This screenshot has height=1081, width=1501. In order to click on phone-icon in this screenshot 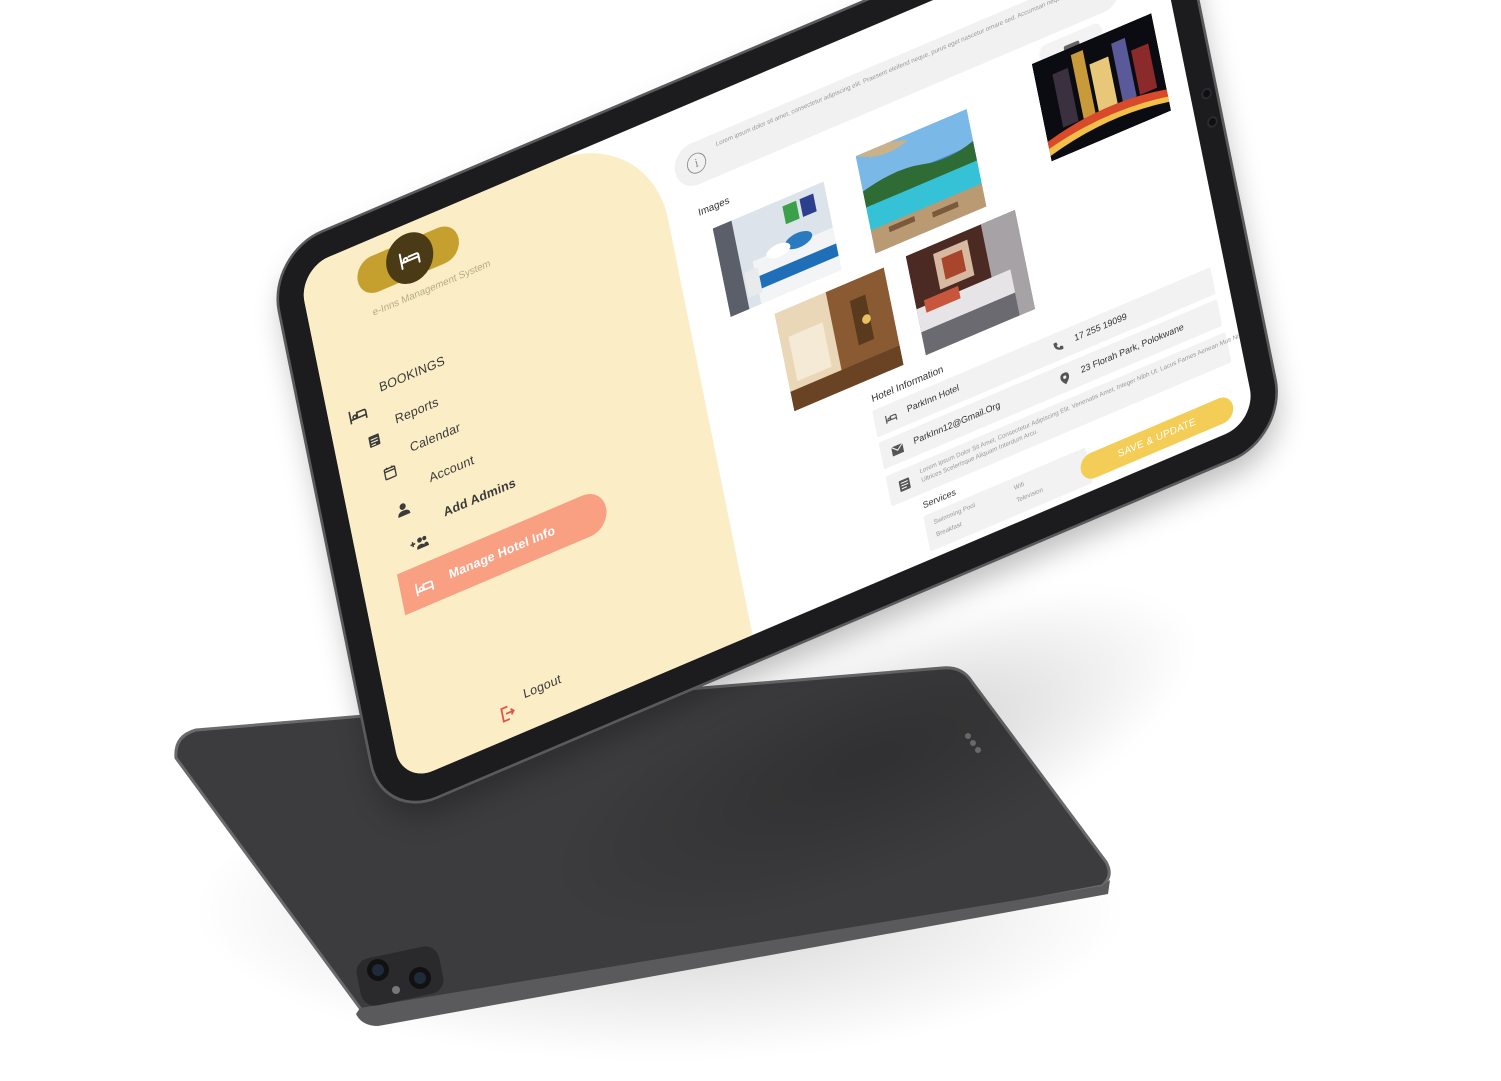, I will do `click(1058, 345)`.